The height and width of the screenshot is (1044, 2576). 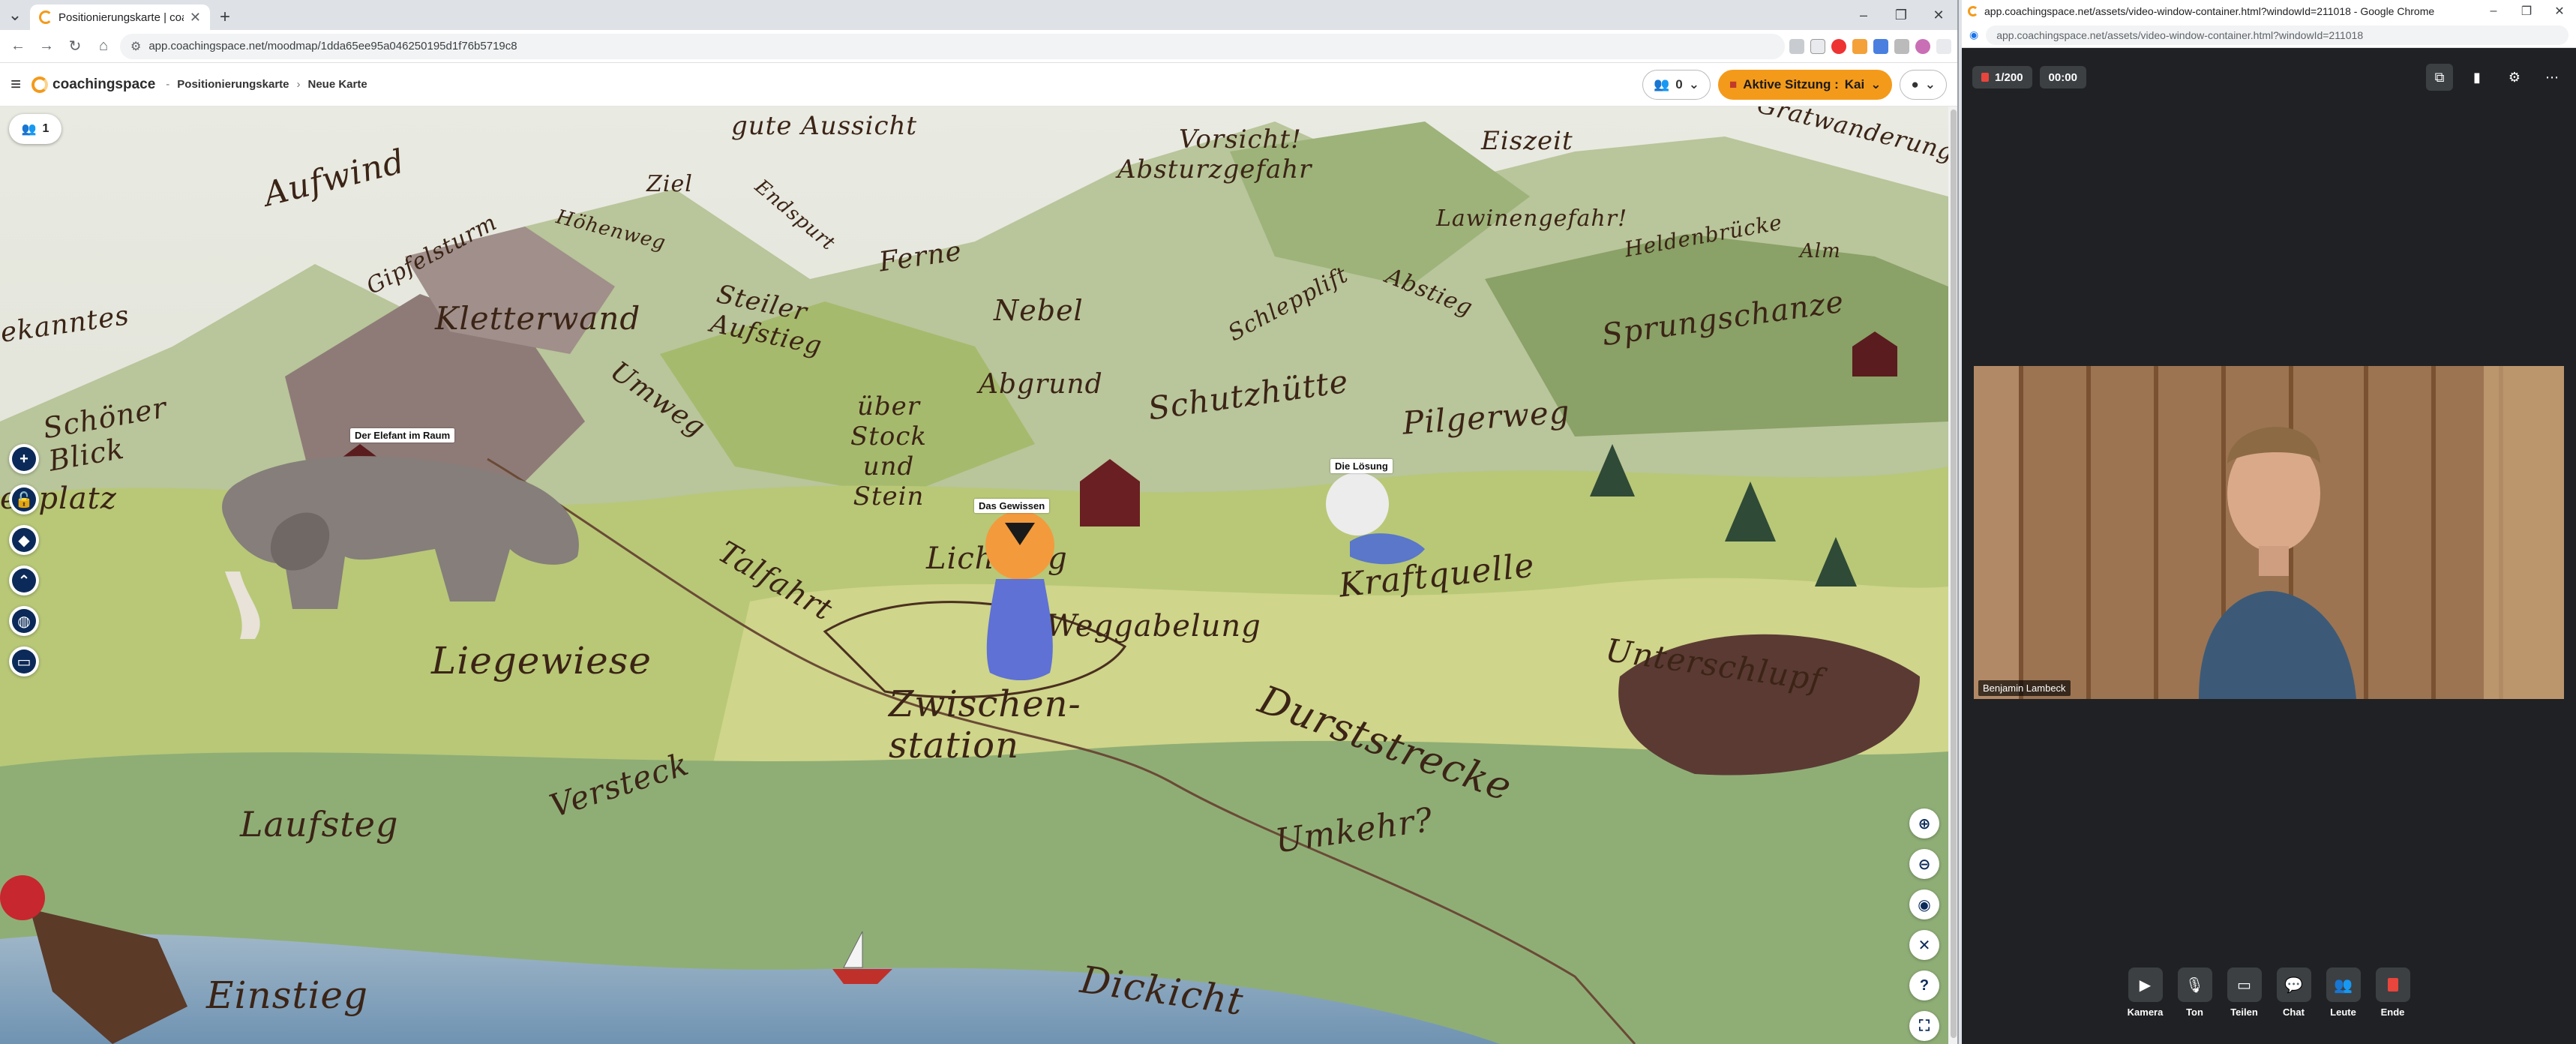 I want to click on map-word-ueber-stock: über Stock und Stein, so click(x=889, y=452).